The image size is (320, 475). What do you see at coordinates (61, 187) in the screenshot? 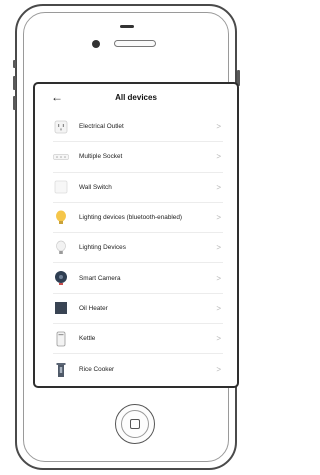
I see `wall-switch-icon` at bounding box center [61, 187].